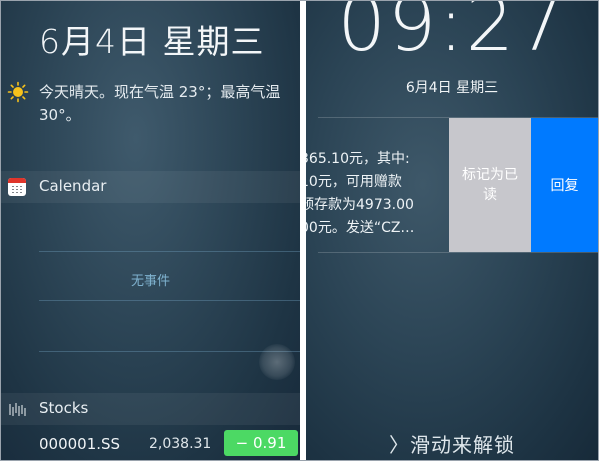 The width and height of the screenshot is (599, 461). I want to click on notification-divider, so click(458, 252).